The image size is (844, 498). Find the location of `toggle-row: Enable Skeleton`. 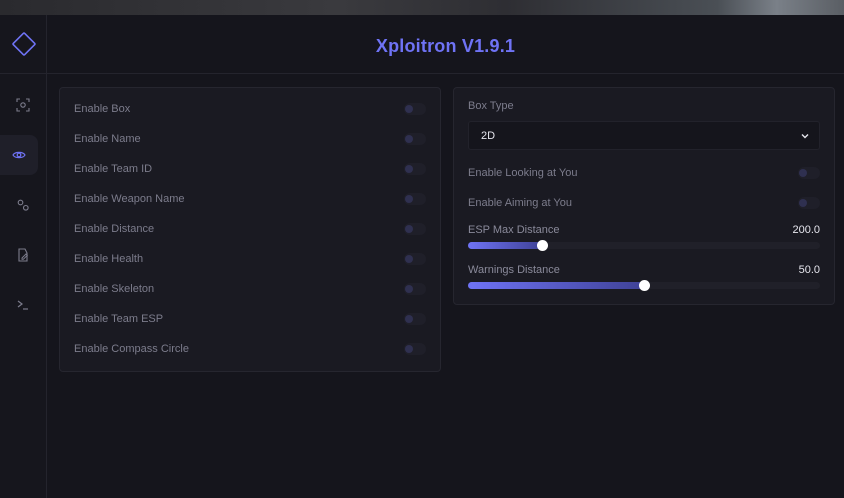

toggle-row: Enable Skeleton is located at coordinates (250, 289).